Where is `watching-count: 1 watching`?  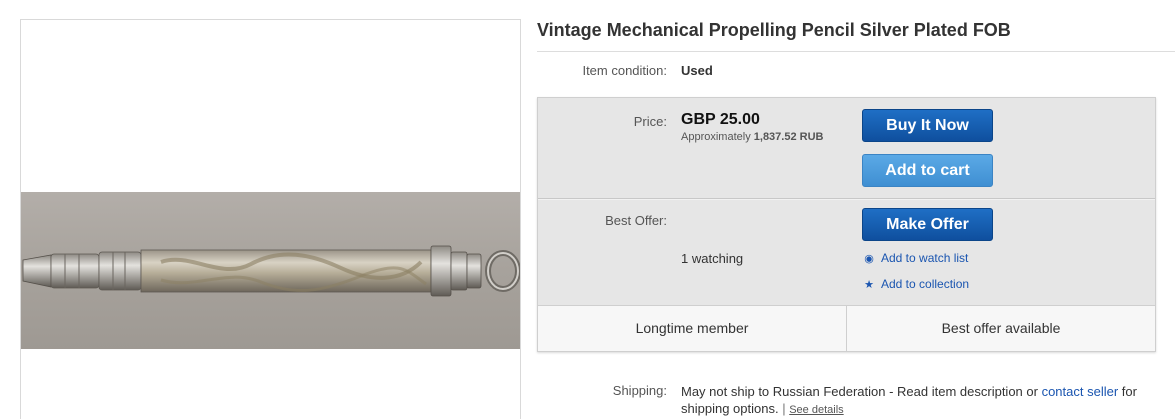 watching-count: 1 watching is located at coordinates (712, 258).